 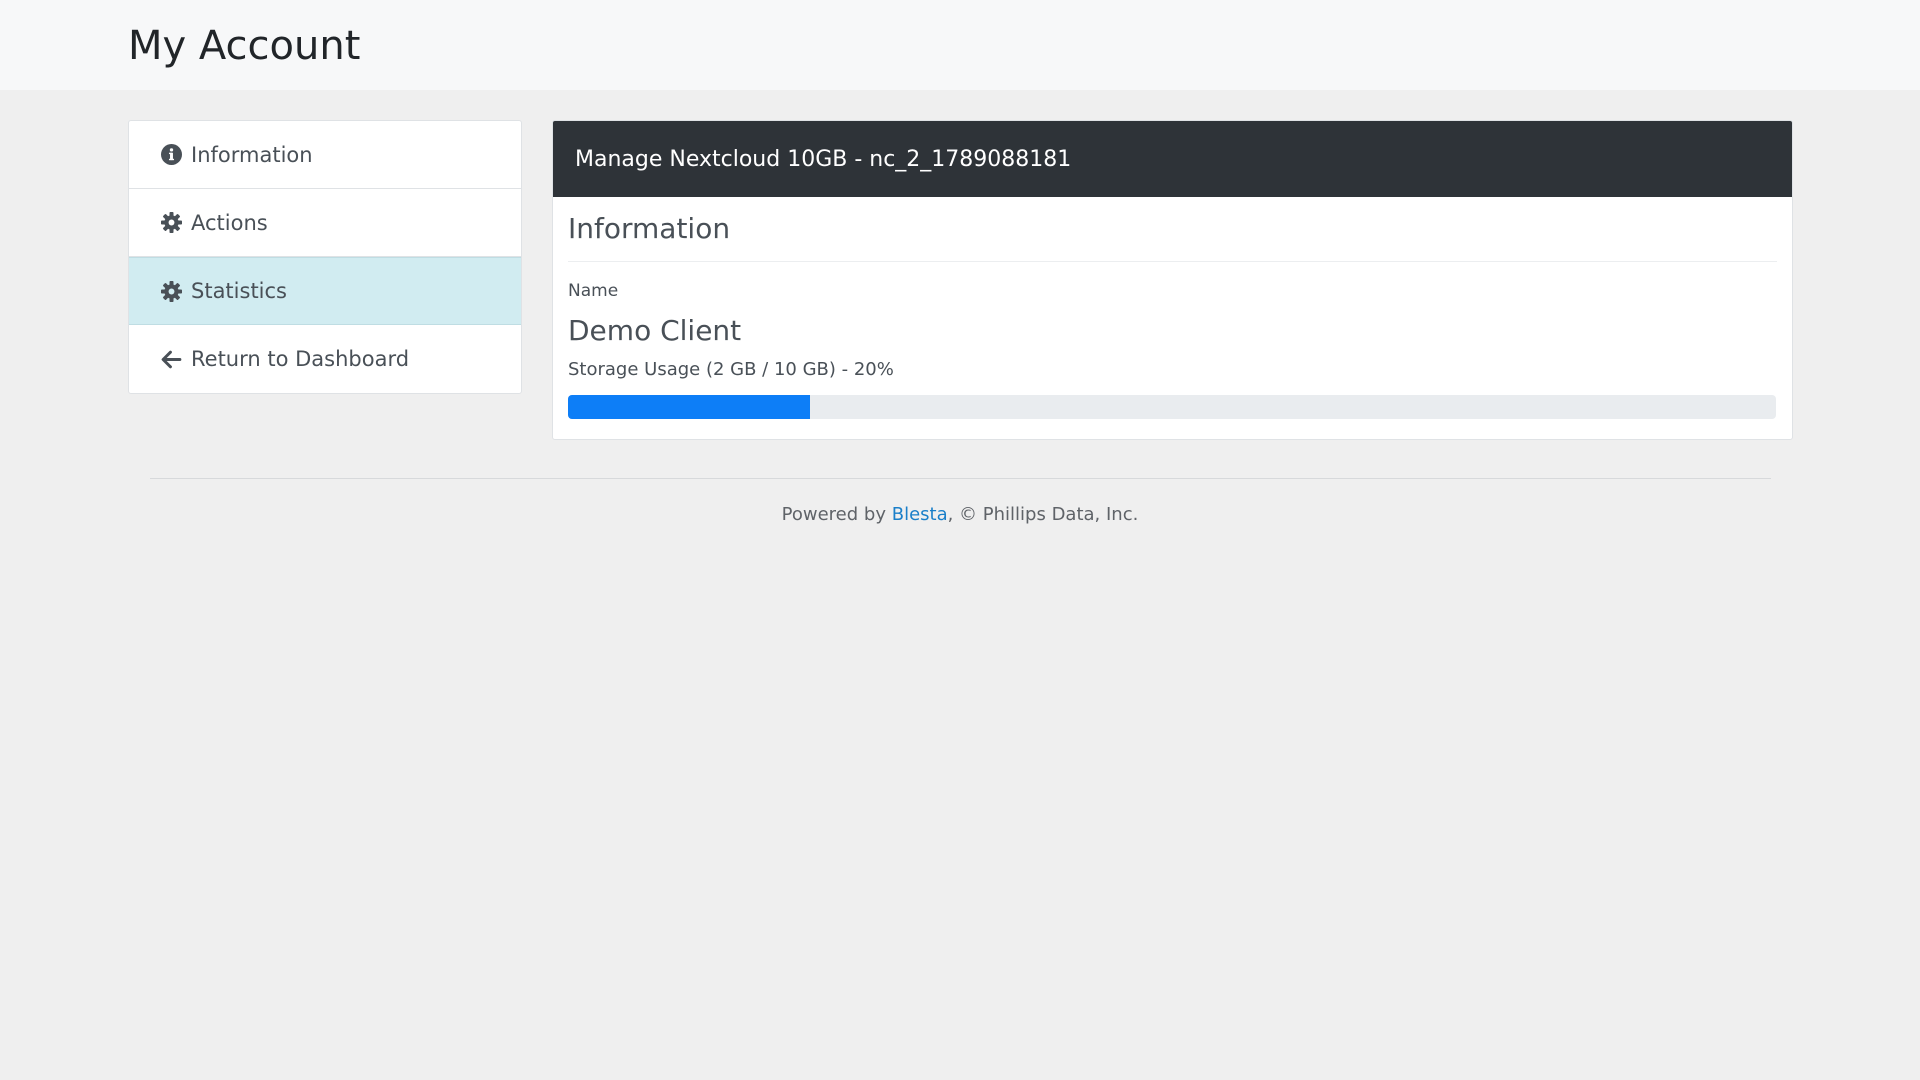 I want to click on sidebar-item-actions: Actions, so click(x=325, y=223).